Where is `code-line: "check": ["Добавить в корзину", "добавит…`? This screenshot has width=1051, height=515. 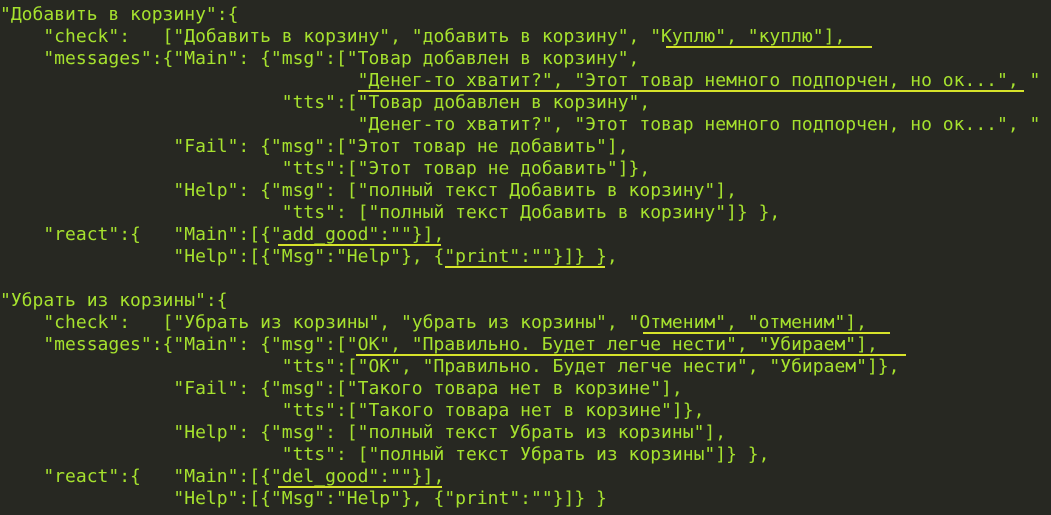
code-line: "check": ["Добавить в корзину", "добавит… is located at coordinates (423, 36).